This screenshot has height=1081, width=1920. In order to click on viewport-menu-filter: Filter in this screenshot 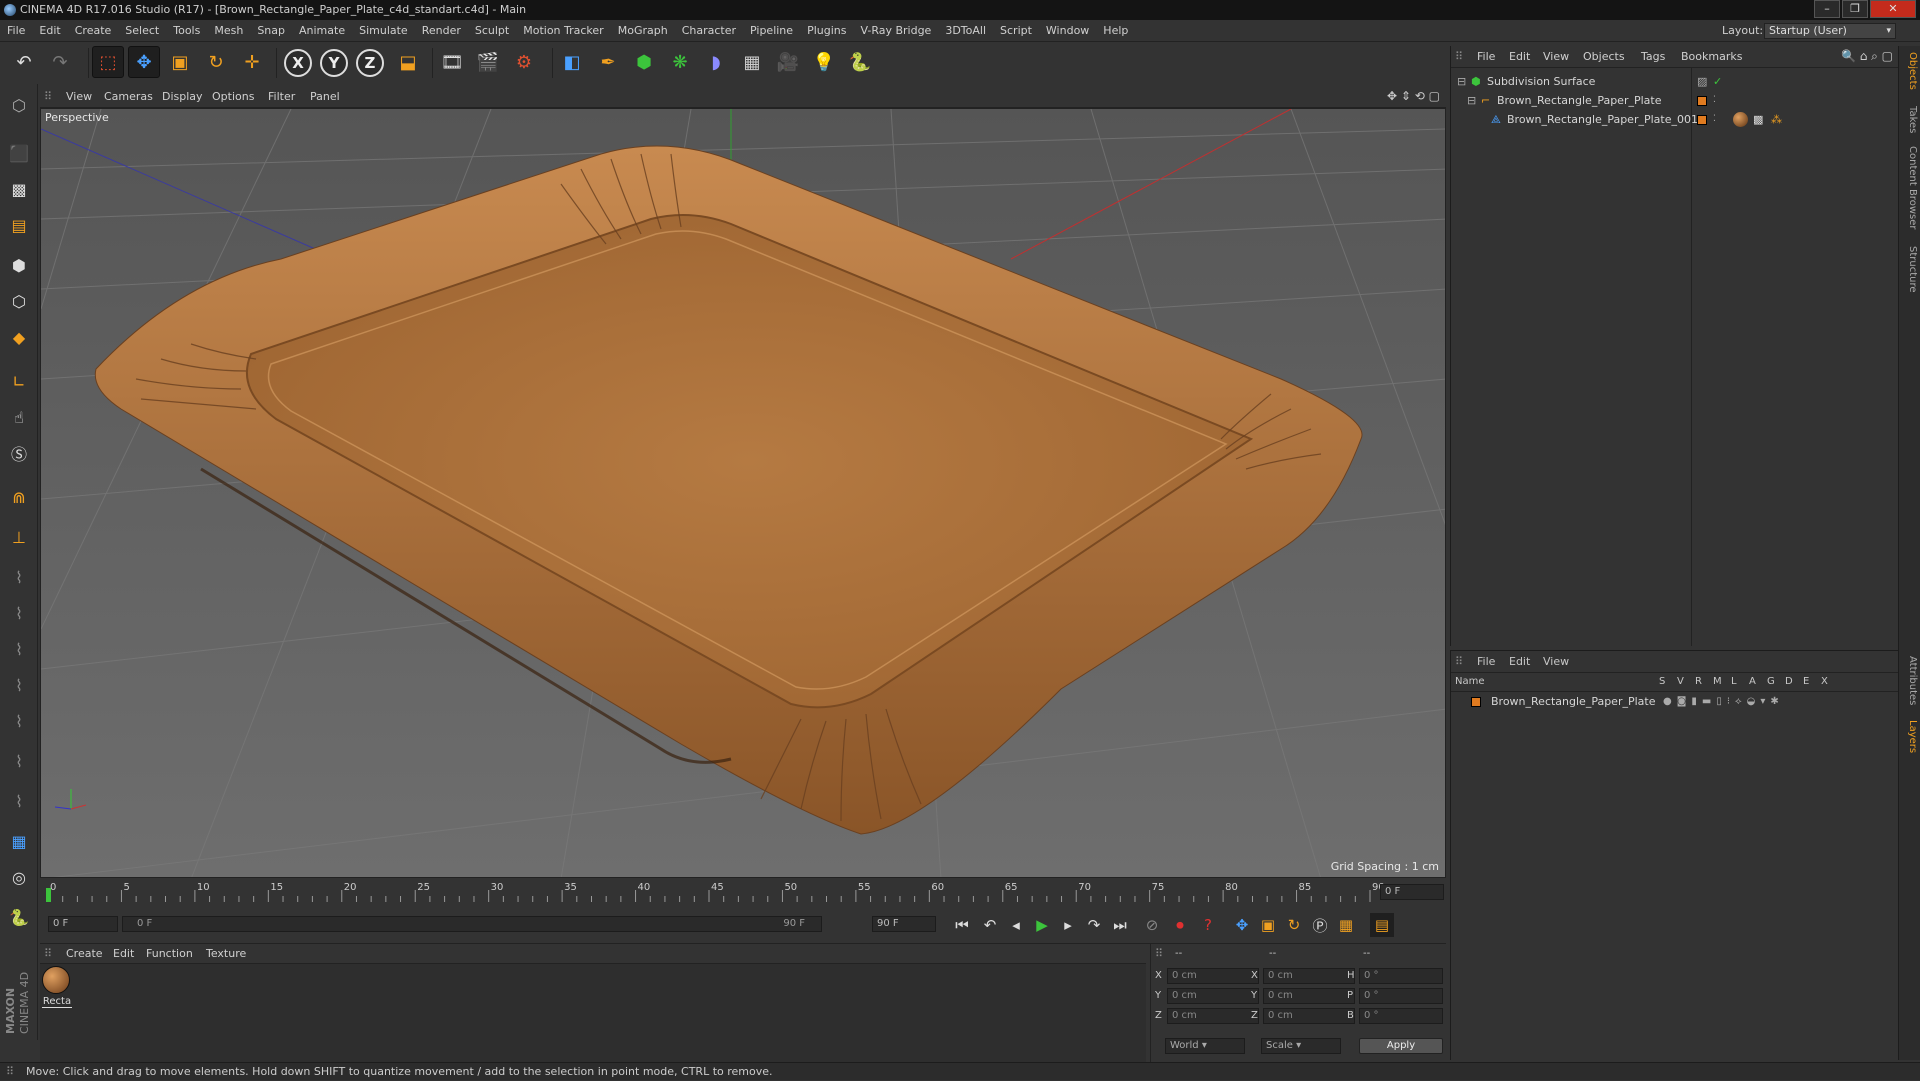, I will do `click(281, 97)`.